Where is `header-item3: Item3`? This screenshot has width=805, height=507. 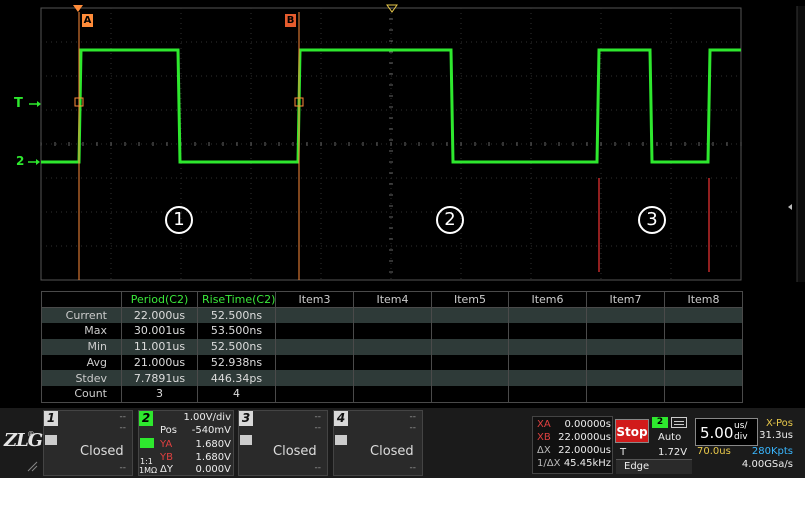
header-item3: Item3 is located at coordinates (314, 299).